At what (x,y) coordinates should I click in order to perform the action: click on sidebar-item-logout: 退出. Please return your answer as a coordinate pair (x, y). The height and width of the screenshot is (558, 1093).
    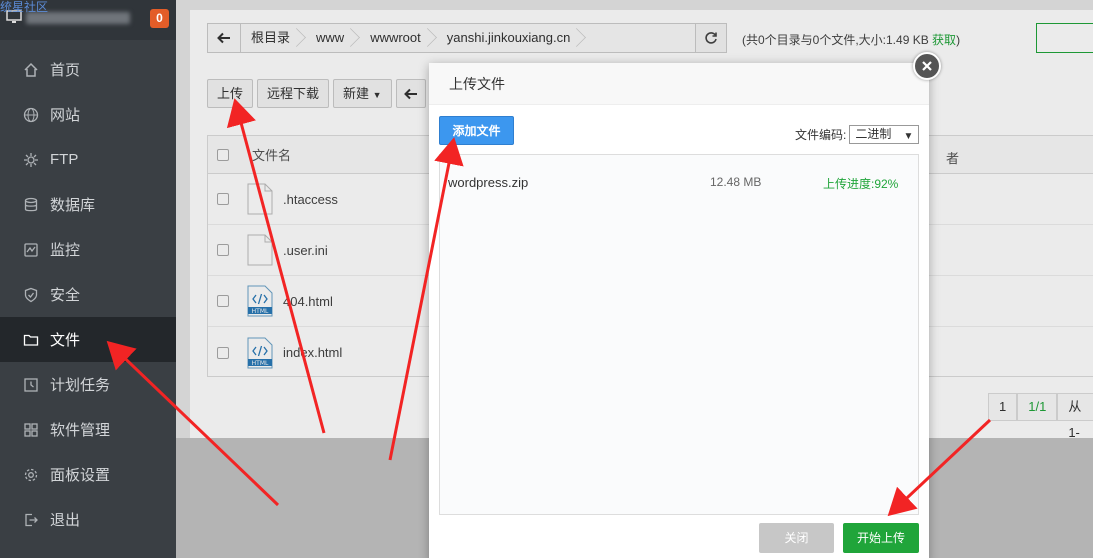
    Looking at the image, I should click on (88, 519).